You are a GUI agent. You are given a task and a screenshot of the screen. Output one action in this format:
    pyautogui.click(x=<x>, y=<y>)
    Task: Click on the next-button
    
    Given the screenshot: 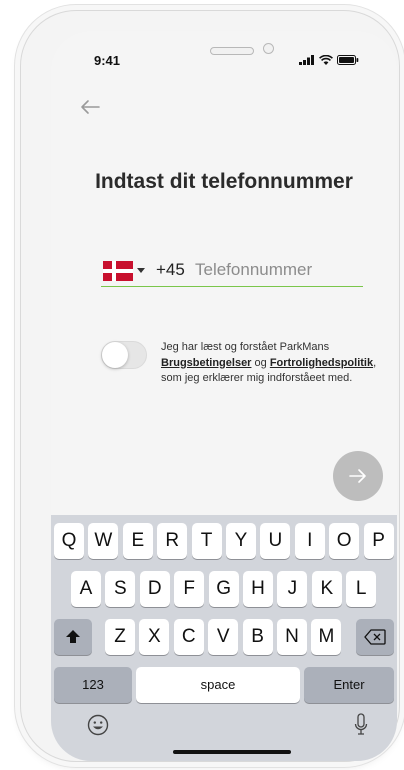 What is the action you would take?
    pyautogui.click(x=358, y=476)
    